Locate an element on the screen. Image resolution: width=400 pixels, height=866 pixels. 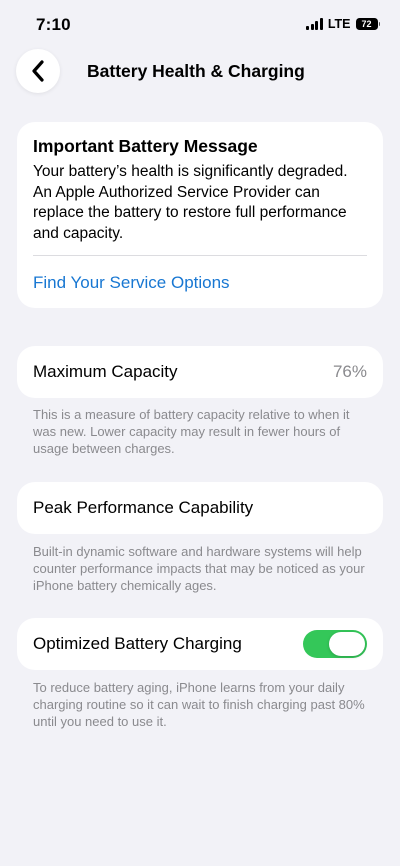
status-indicators: LTE 72 is located at coordinates (343, 24).